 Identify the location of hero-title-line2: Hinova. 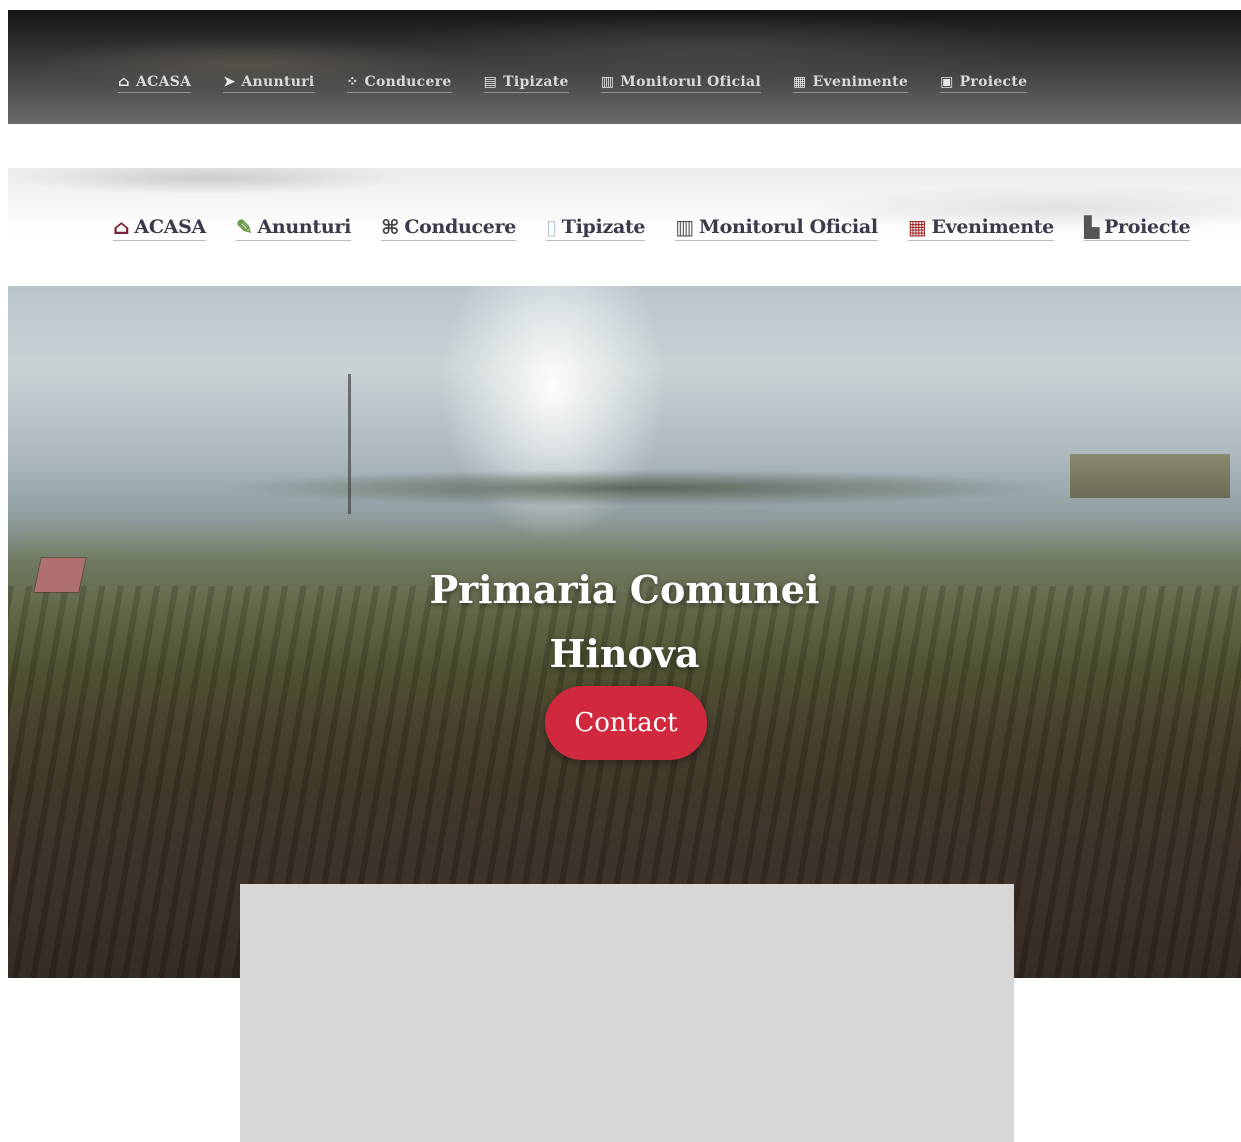
(624, 653).